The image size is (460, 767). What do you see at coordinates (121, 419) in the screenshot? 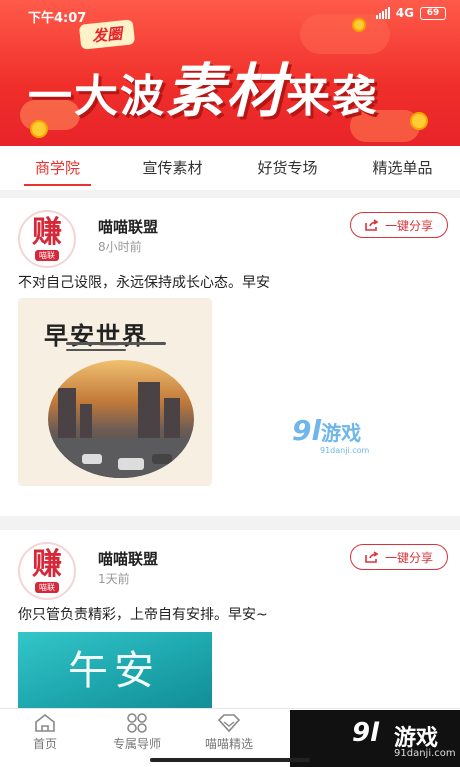
I see `city-photo` at bounding box center [121, 419].